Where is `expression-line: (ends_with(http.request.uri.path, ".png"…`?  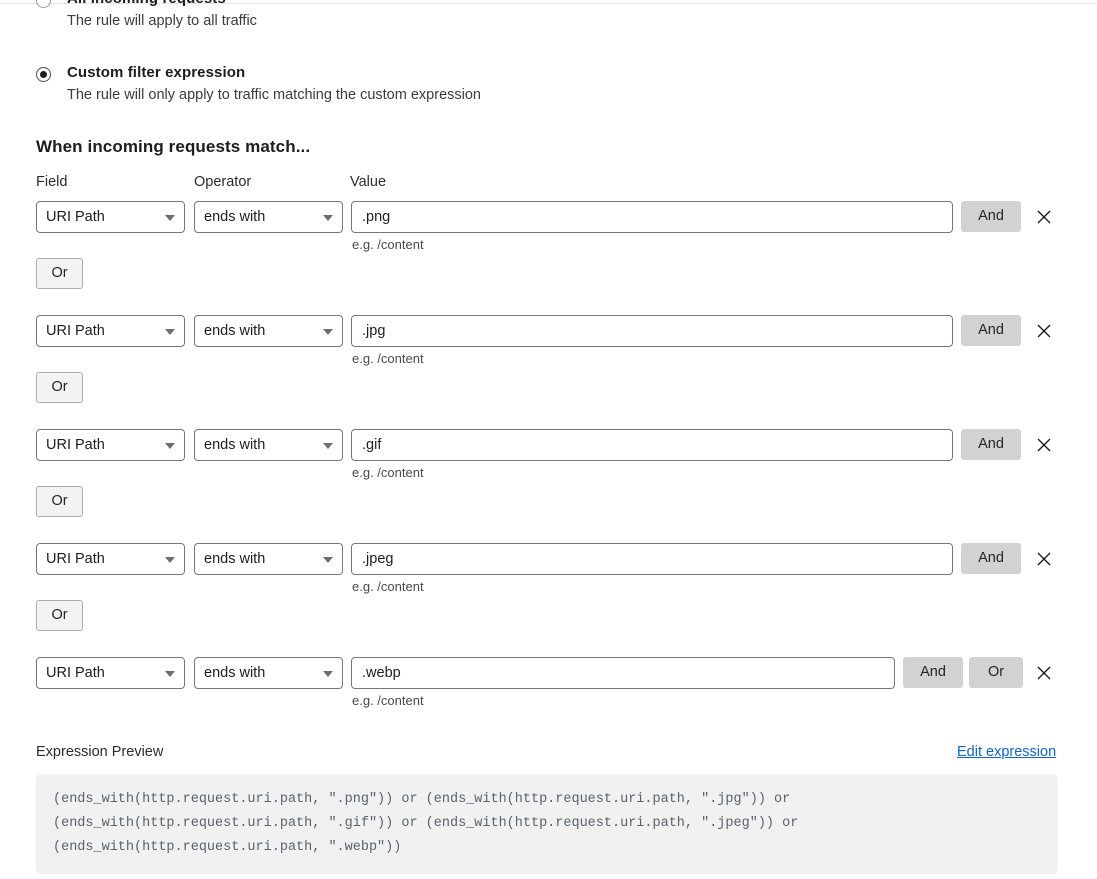 expression-line: (ends_with(http.request.uri.path, ".png"… is located at coordinates (422, 799).